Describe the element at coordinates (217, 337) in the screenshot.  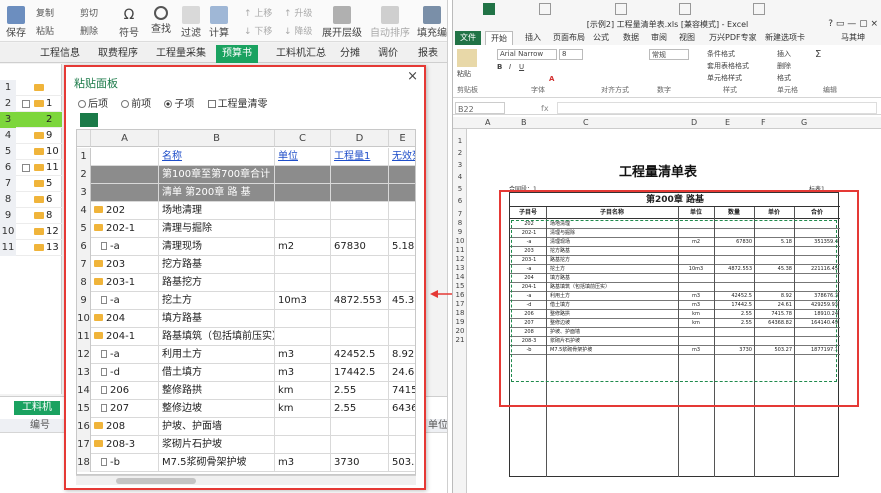
I see `cell-name: 路基填筑（包括填前压实）` at that location.